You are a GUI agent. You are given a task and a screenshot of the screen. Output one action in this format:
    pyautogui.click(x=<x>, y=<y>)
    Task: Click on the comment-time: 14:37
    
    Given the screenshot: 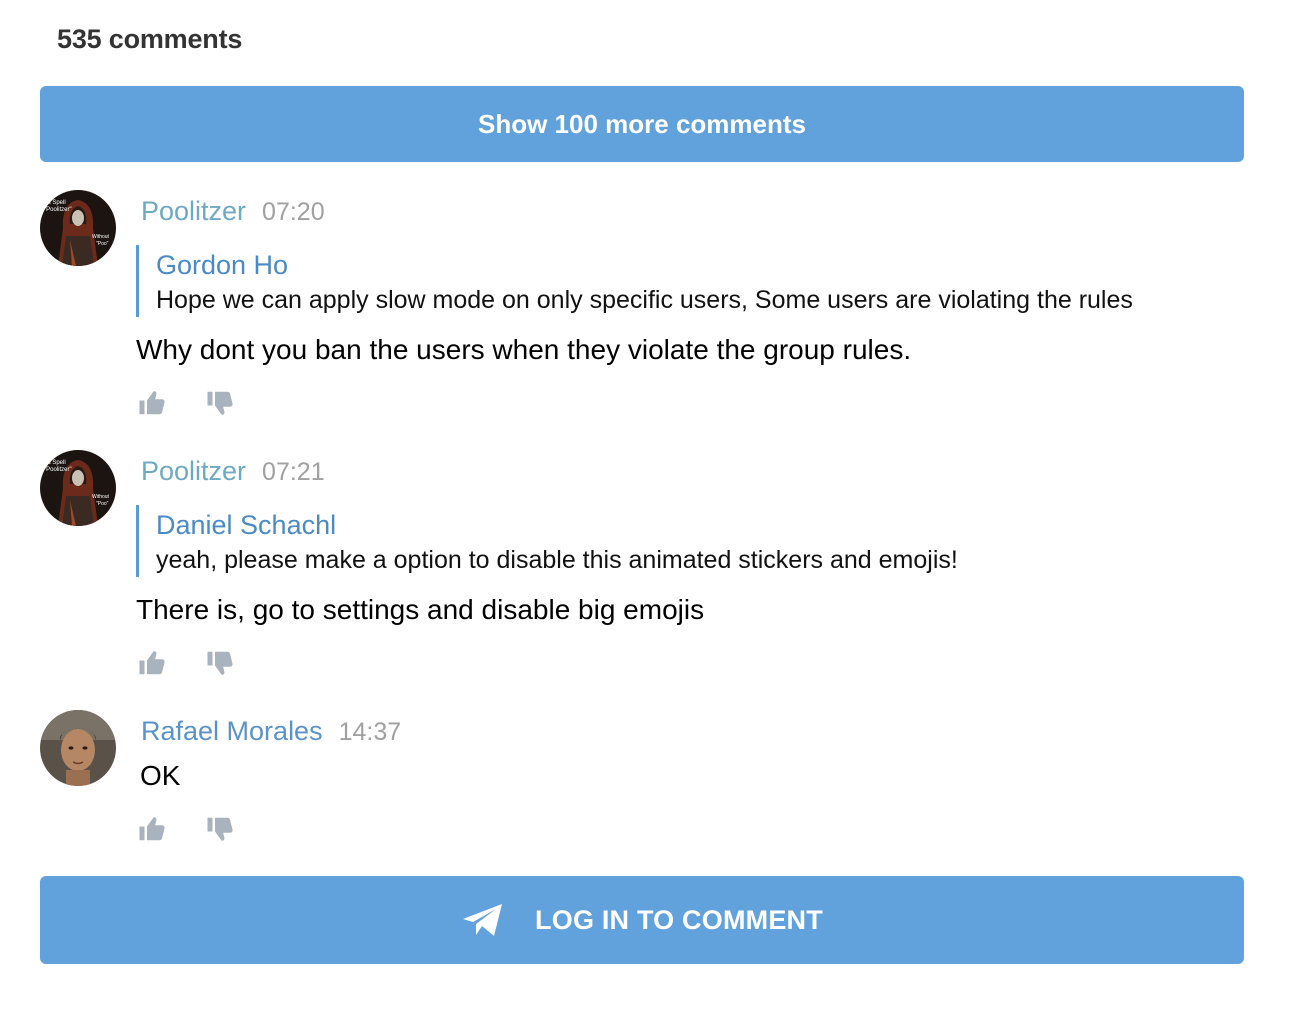 What is the action you would take?
    pyautogui.click(x=370, y=732)
    